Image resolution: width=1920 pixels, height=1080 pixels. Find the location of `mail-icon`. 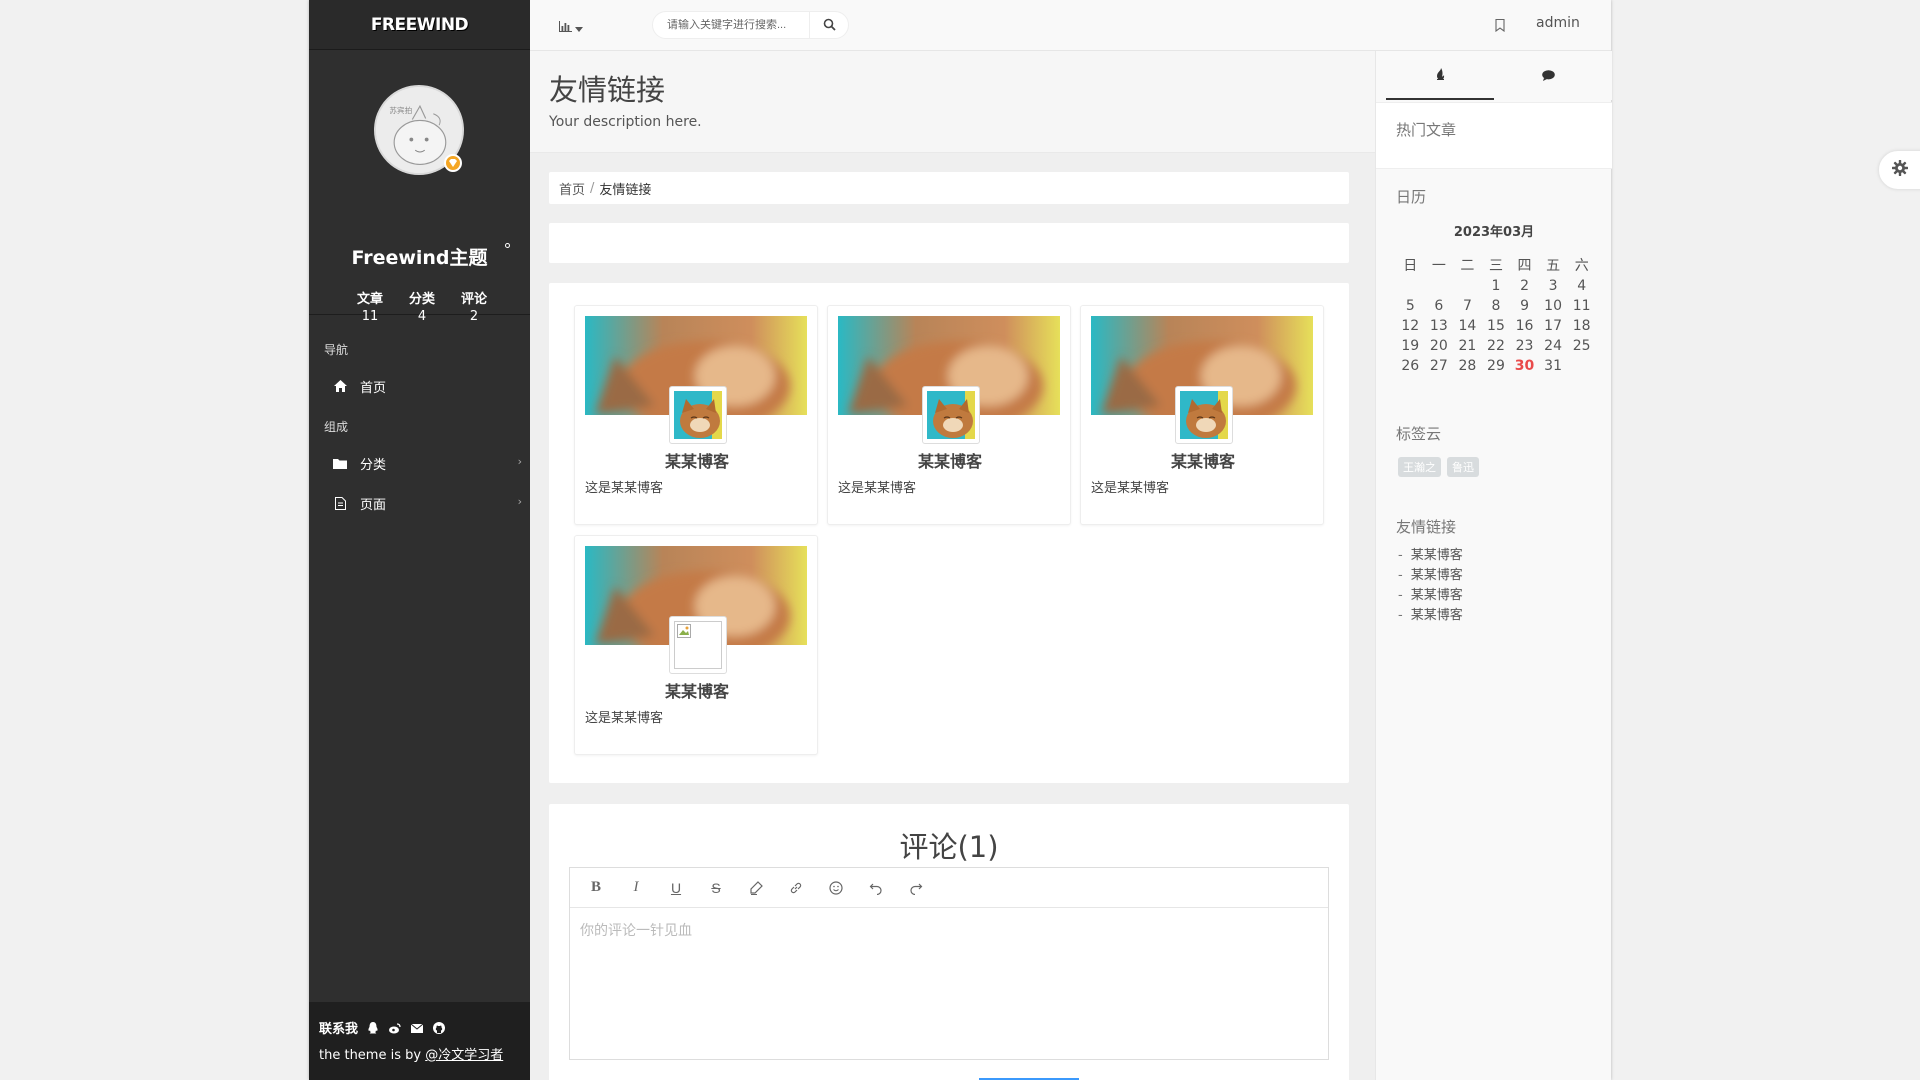

mail-icon is located at coordinates (417, 1028).